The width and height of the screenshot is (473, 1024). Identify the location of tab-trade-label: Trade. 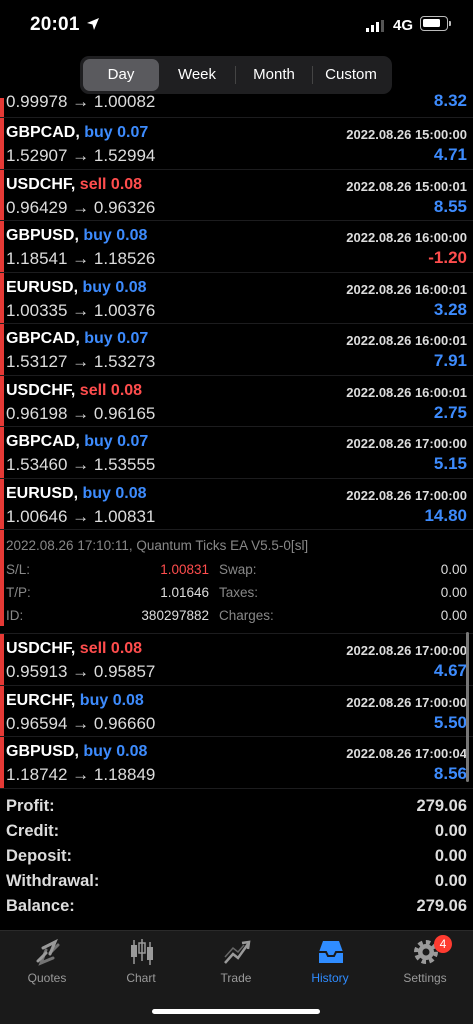
(236, 978).